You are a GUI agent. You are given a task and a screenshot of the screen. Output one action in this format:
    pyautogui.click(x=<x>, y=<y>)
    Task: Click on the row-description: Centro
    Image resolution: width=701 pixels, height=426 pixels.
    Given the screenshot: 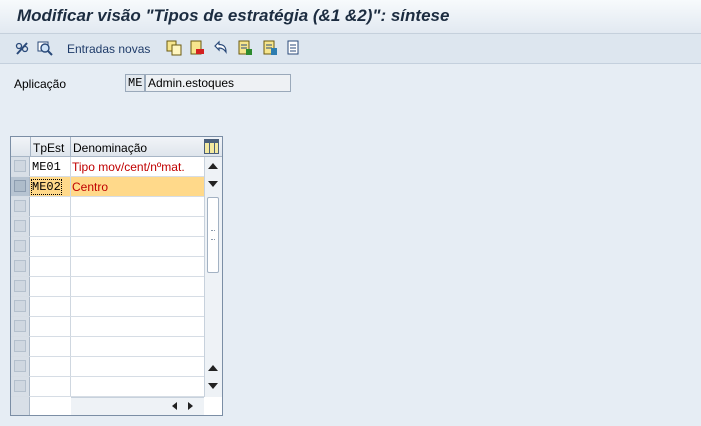 What is the action you would take?
    pyautogui.click(x=90, y=187)
    